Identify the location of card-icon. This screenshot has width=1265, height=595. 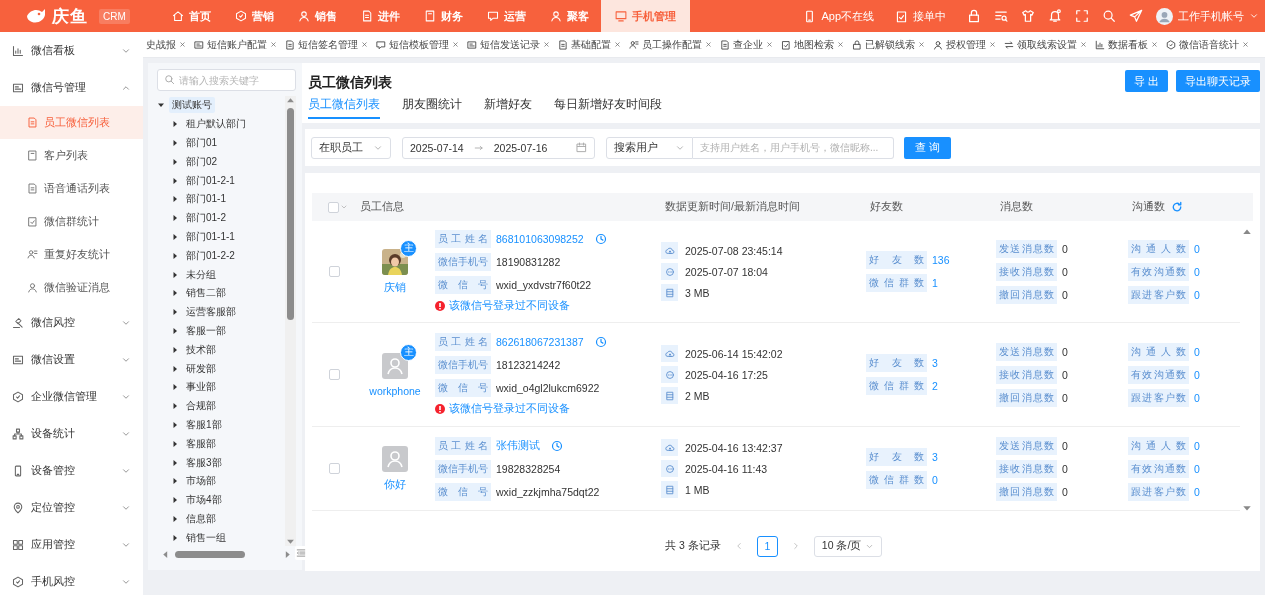
(199, 44).